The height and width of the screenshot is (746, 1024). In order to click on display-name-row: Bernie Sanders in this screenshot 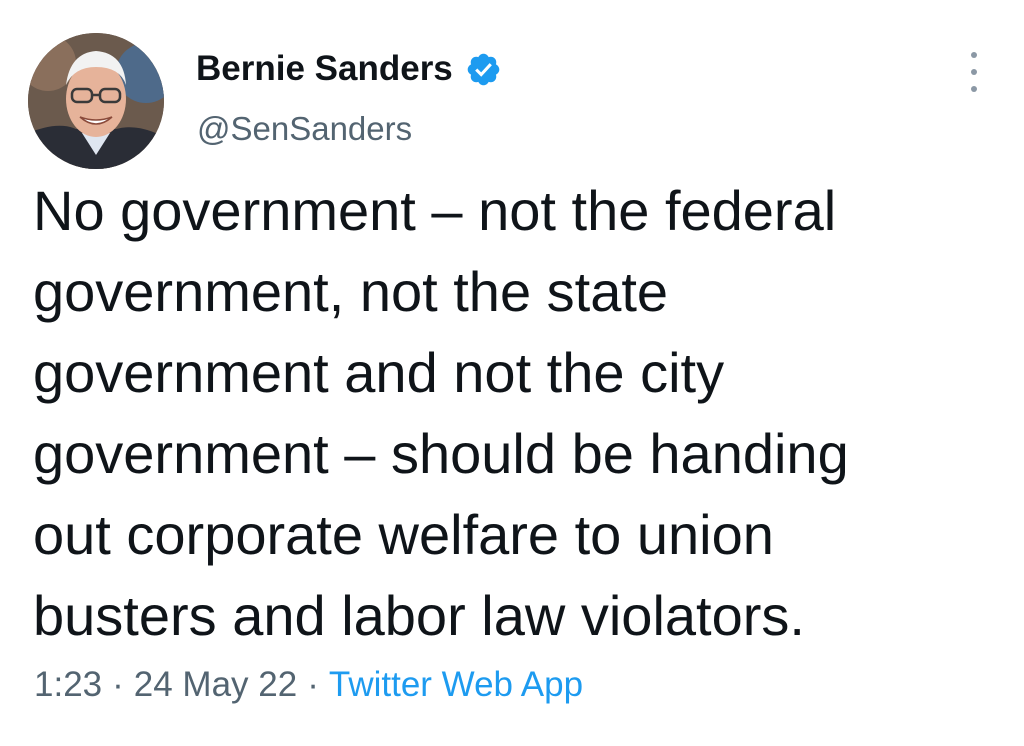, I will do `click(349, 69)`.